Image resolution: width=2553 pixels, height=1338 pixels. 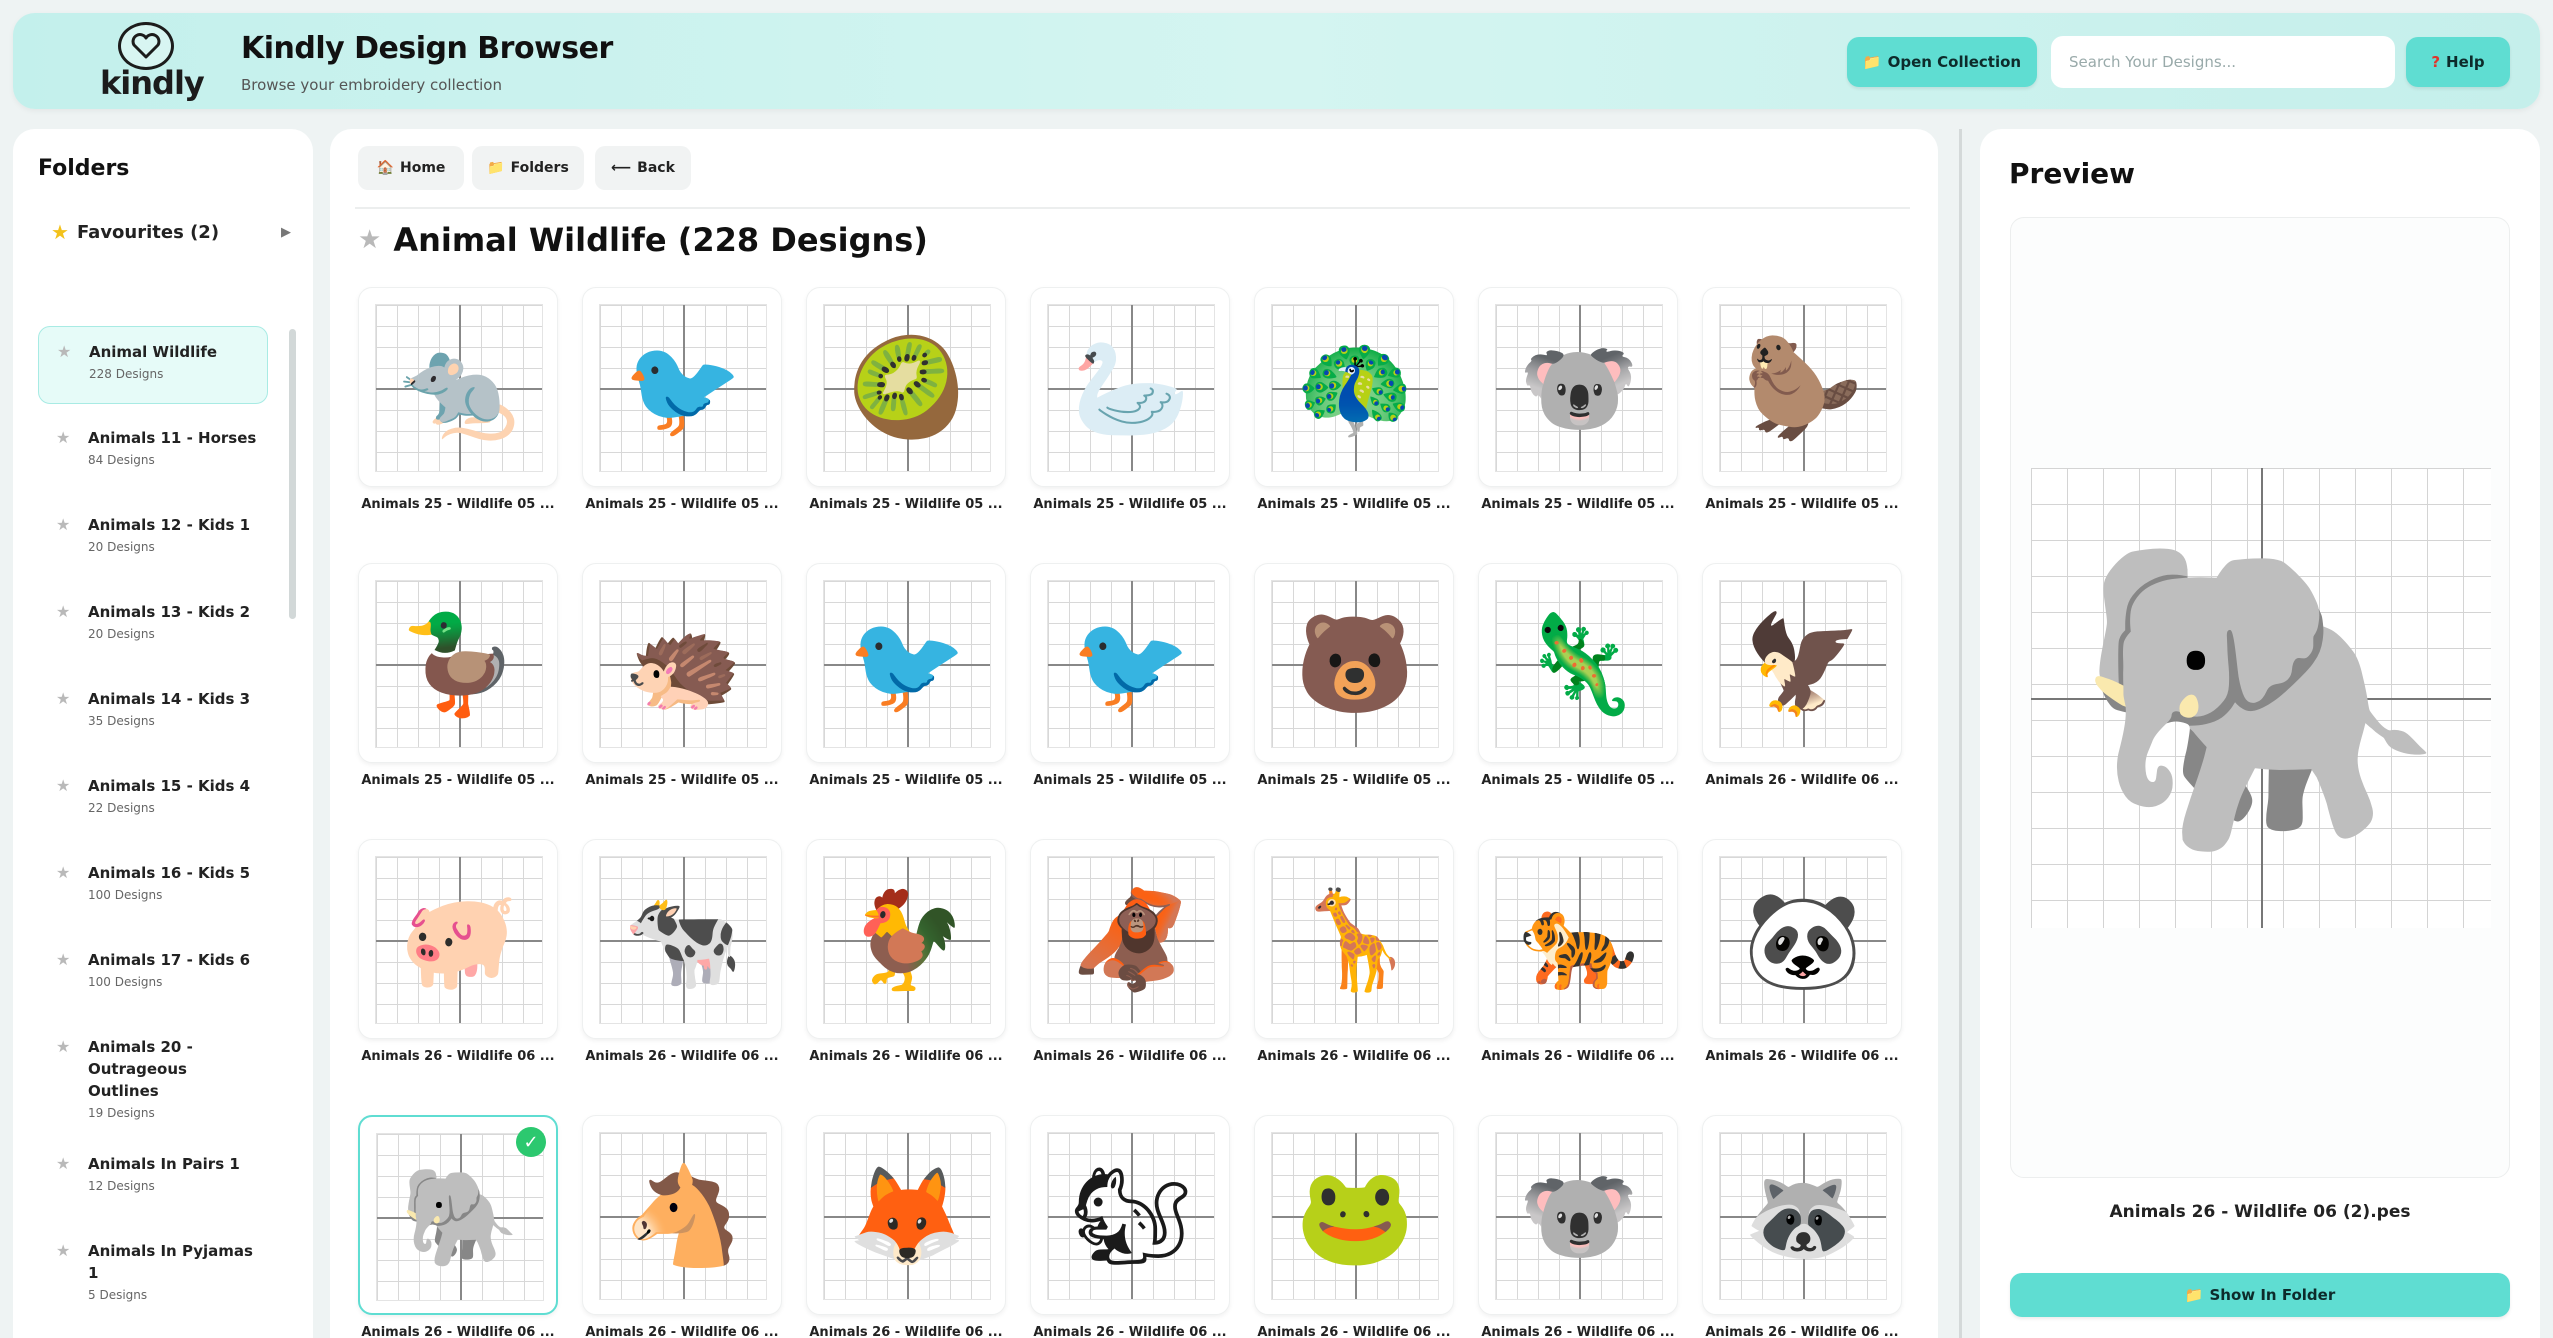 I want to click on design-card: 🐀, so click(x=458, y=387).